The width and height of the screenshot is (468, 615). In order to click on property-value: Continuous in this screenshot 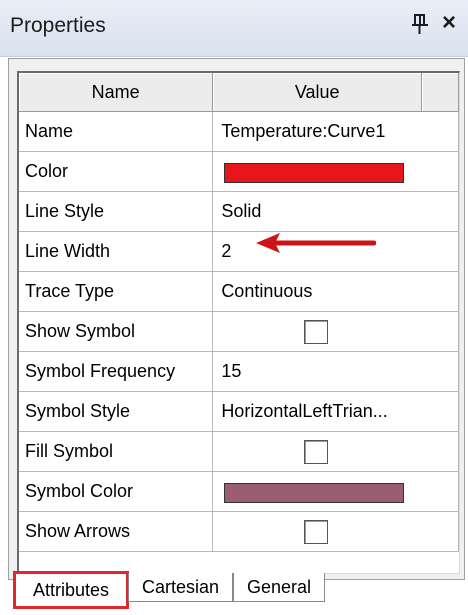, I will do `click(335, 291)`.